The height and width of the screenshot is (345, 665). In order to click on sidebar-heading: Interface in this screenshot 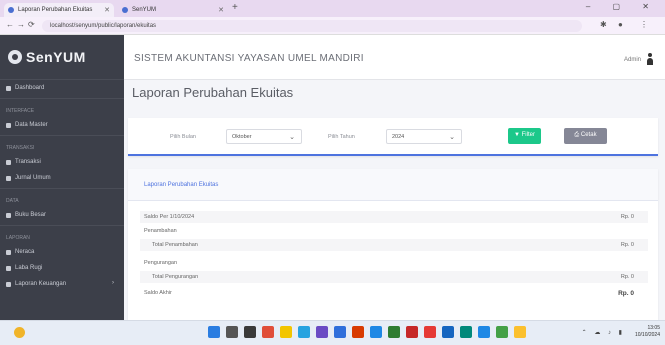, I will do `click(20, 111)`.